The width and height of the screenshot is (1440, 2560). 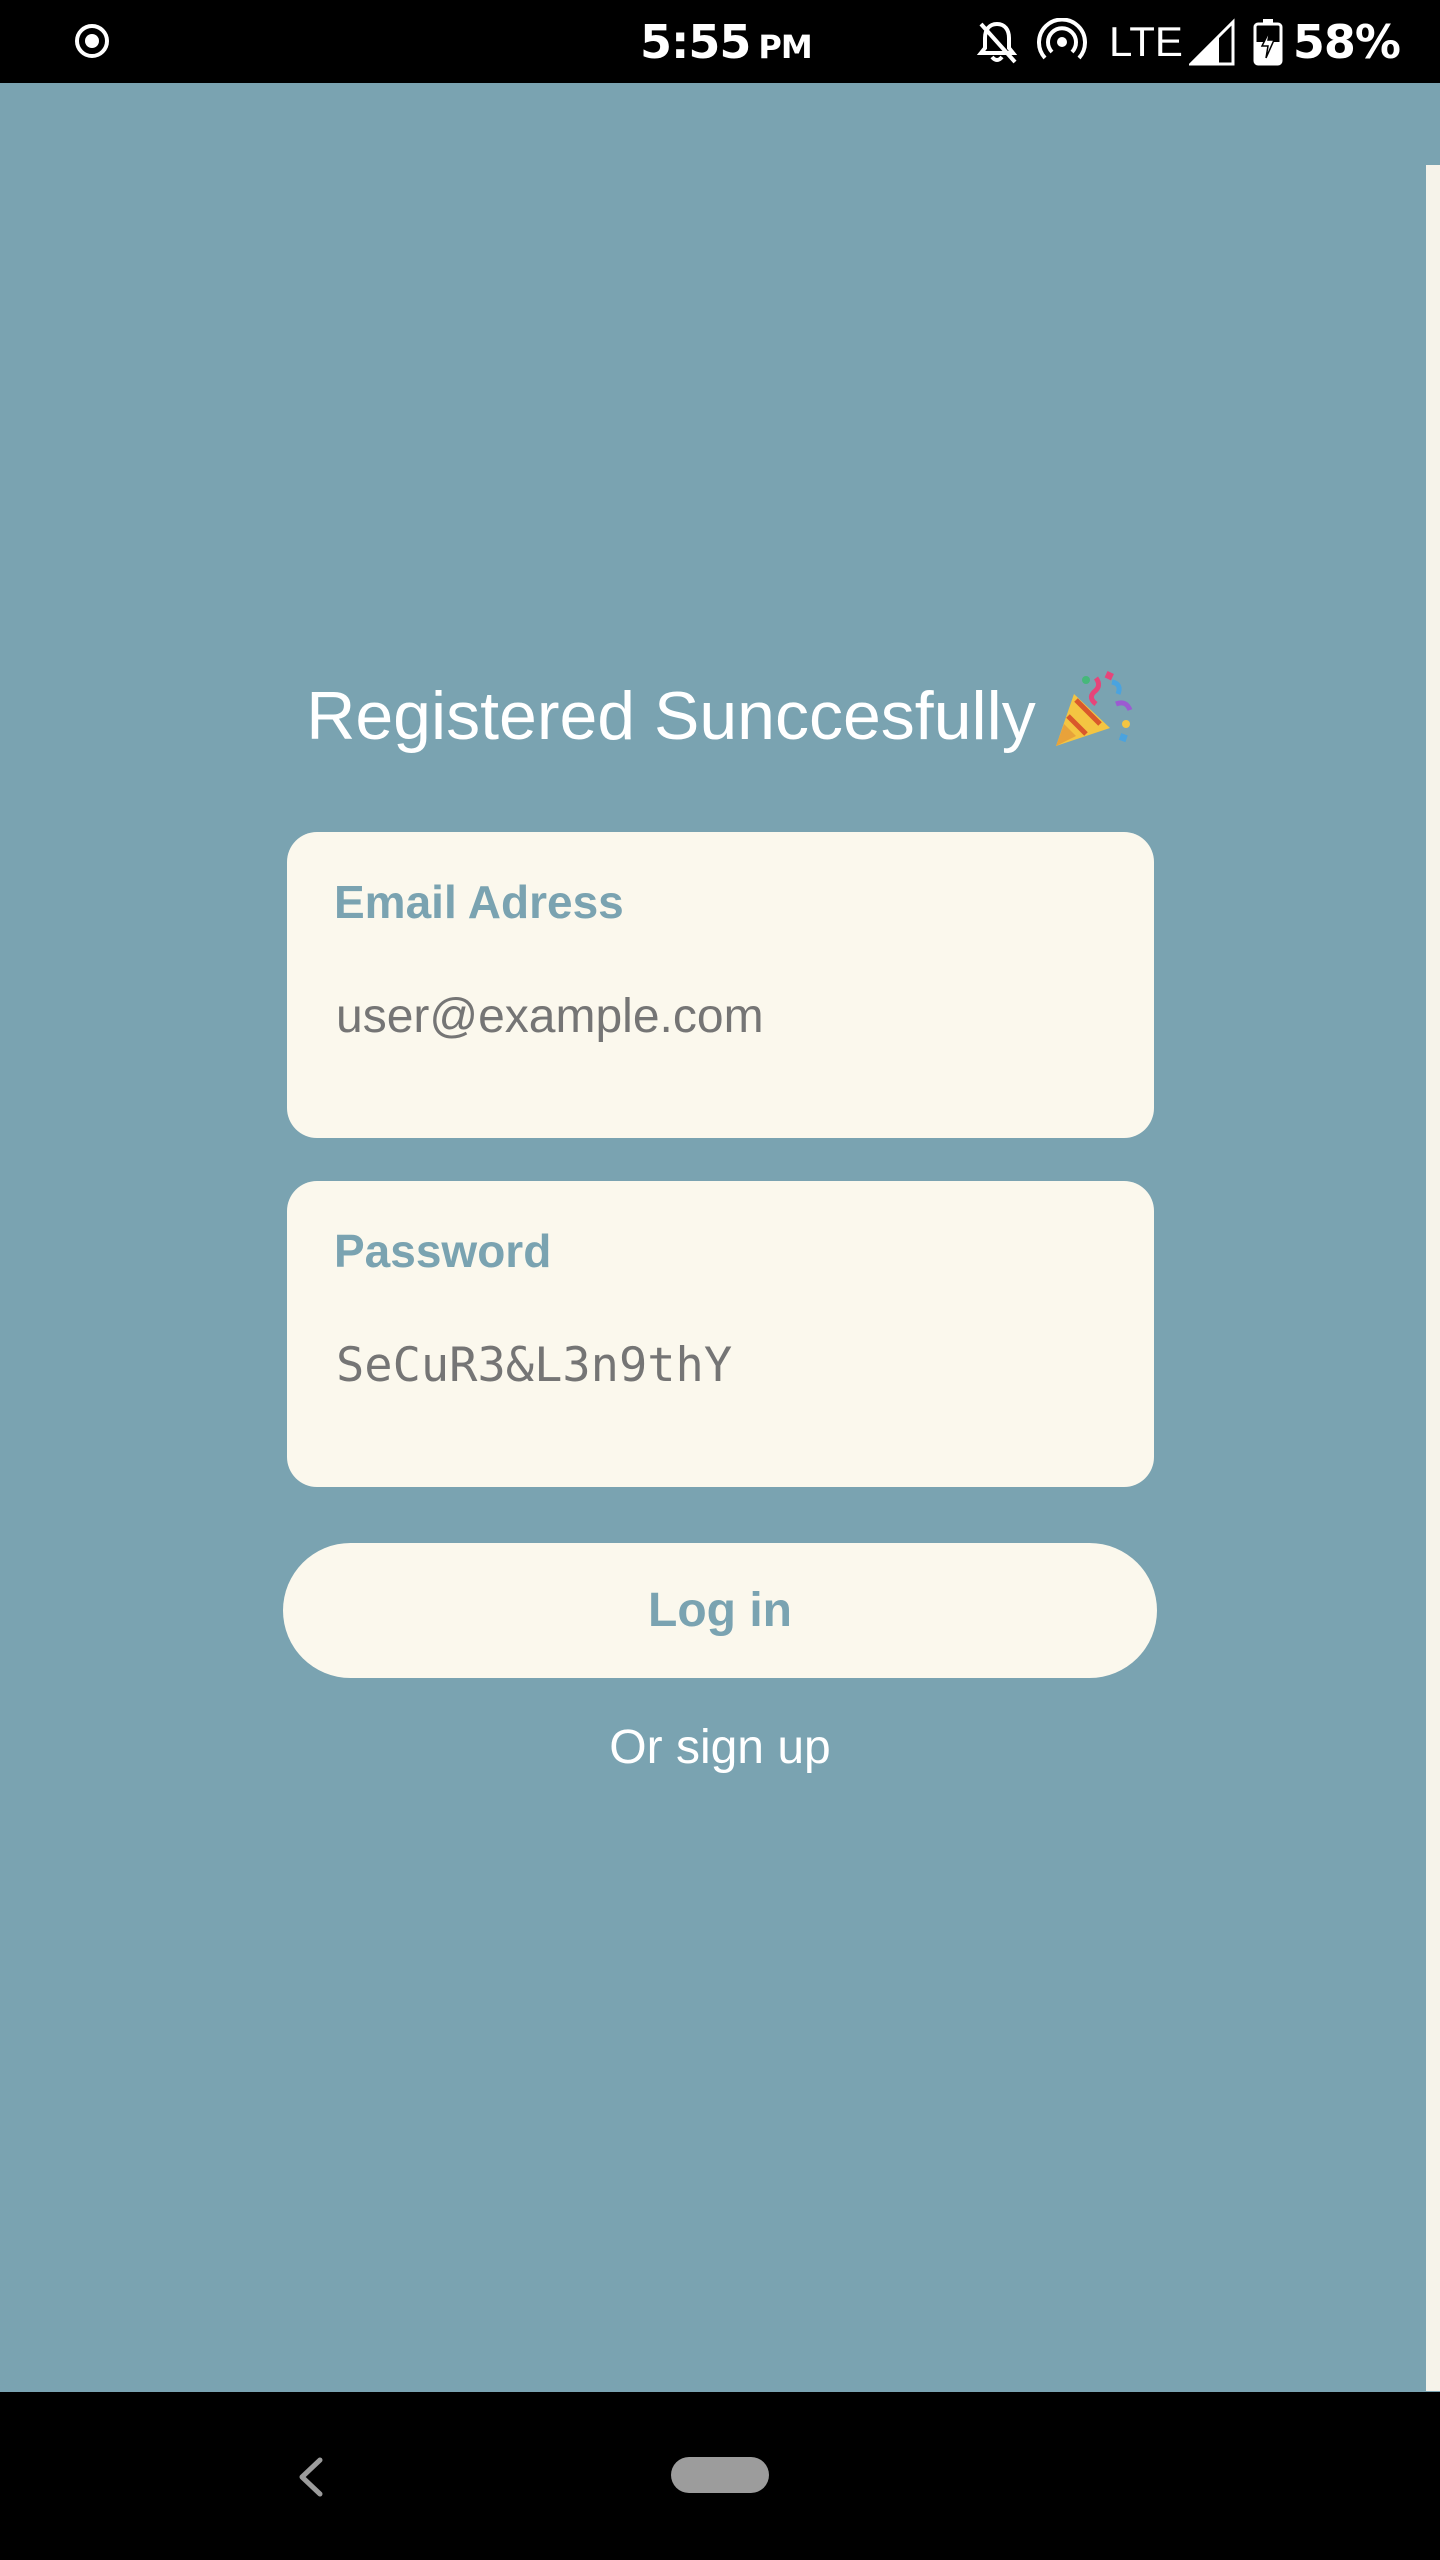 What do you see at coordinates (1092, 721) in the screenshot?
I see `party-popper-icon` at bounding box center [1092, 721].